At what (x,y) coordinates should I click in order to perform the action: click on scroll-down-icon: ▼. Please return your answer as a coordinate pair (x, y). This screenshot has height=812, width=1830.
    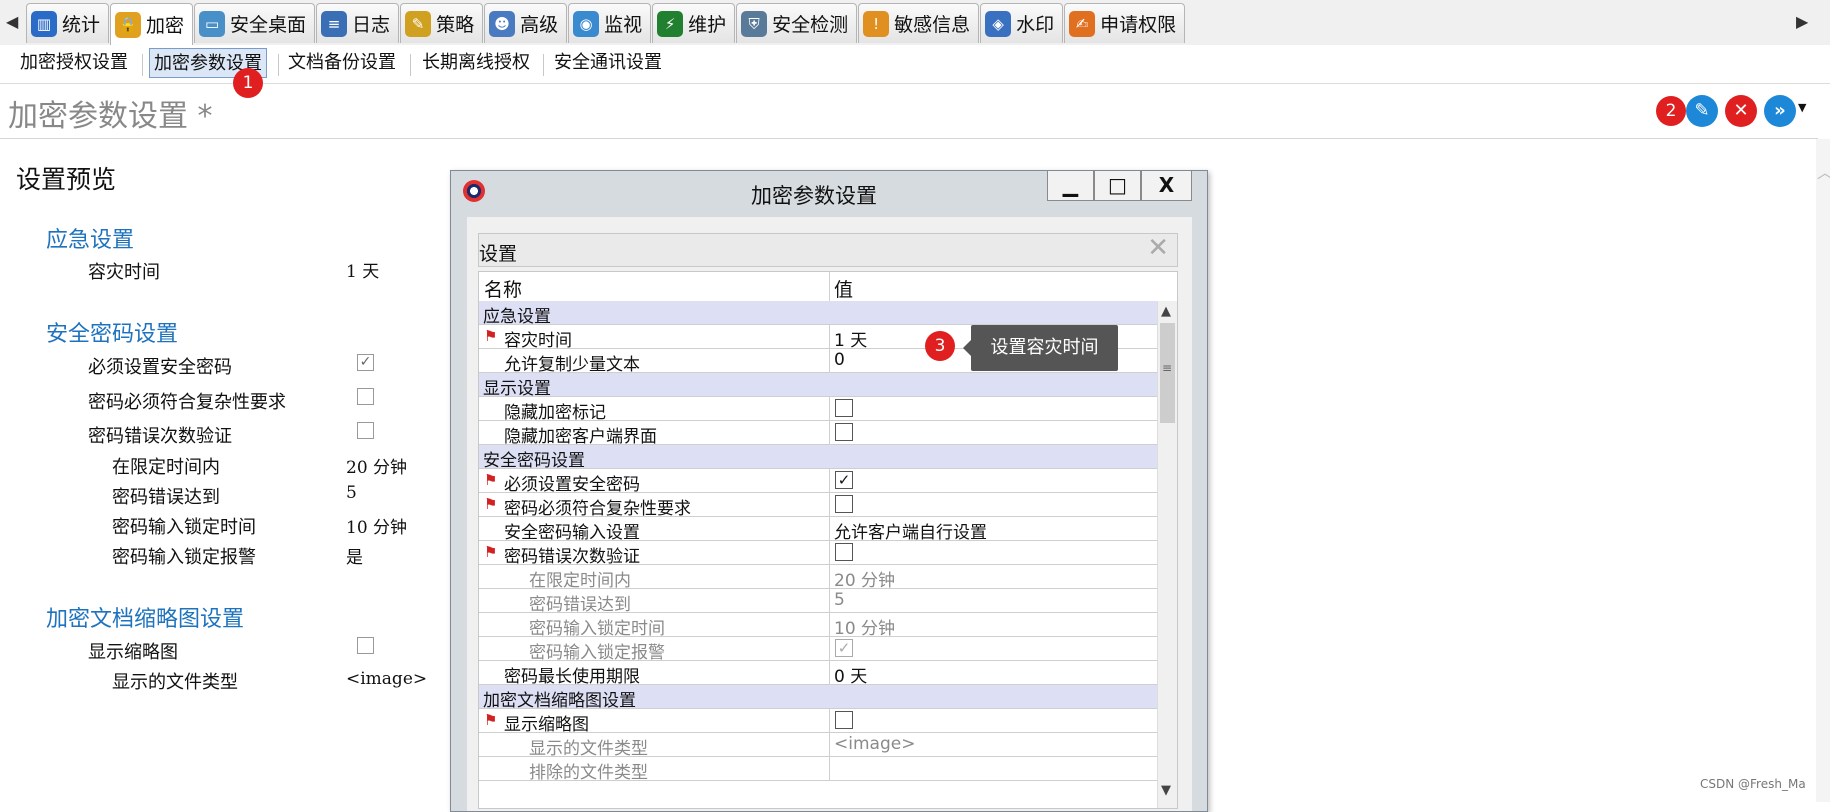
    Looking at the image, I should click on (1166, 790).